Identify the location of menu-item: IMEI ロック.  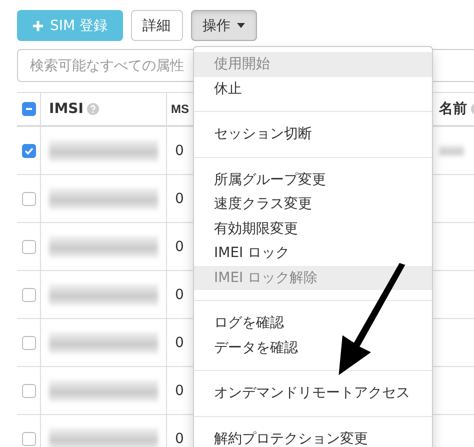
(313, 253).